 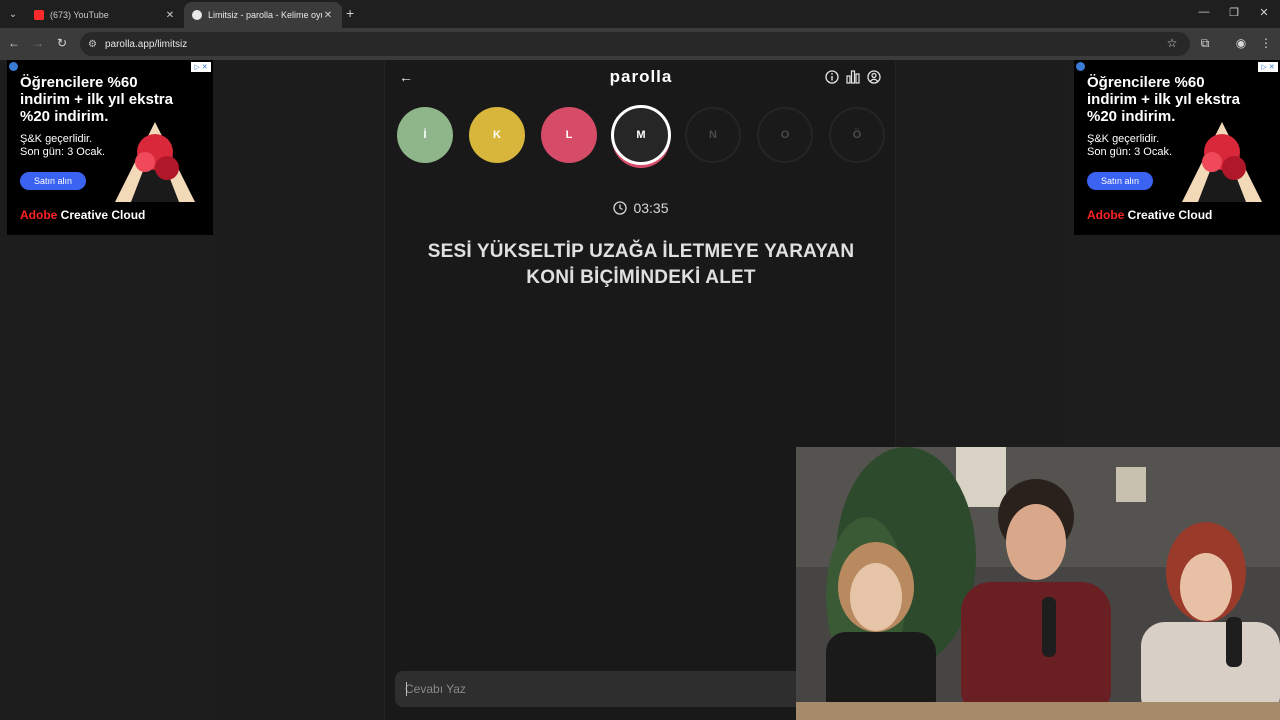 I want to click on text-caret, so click(x=406, y=689).